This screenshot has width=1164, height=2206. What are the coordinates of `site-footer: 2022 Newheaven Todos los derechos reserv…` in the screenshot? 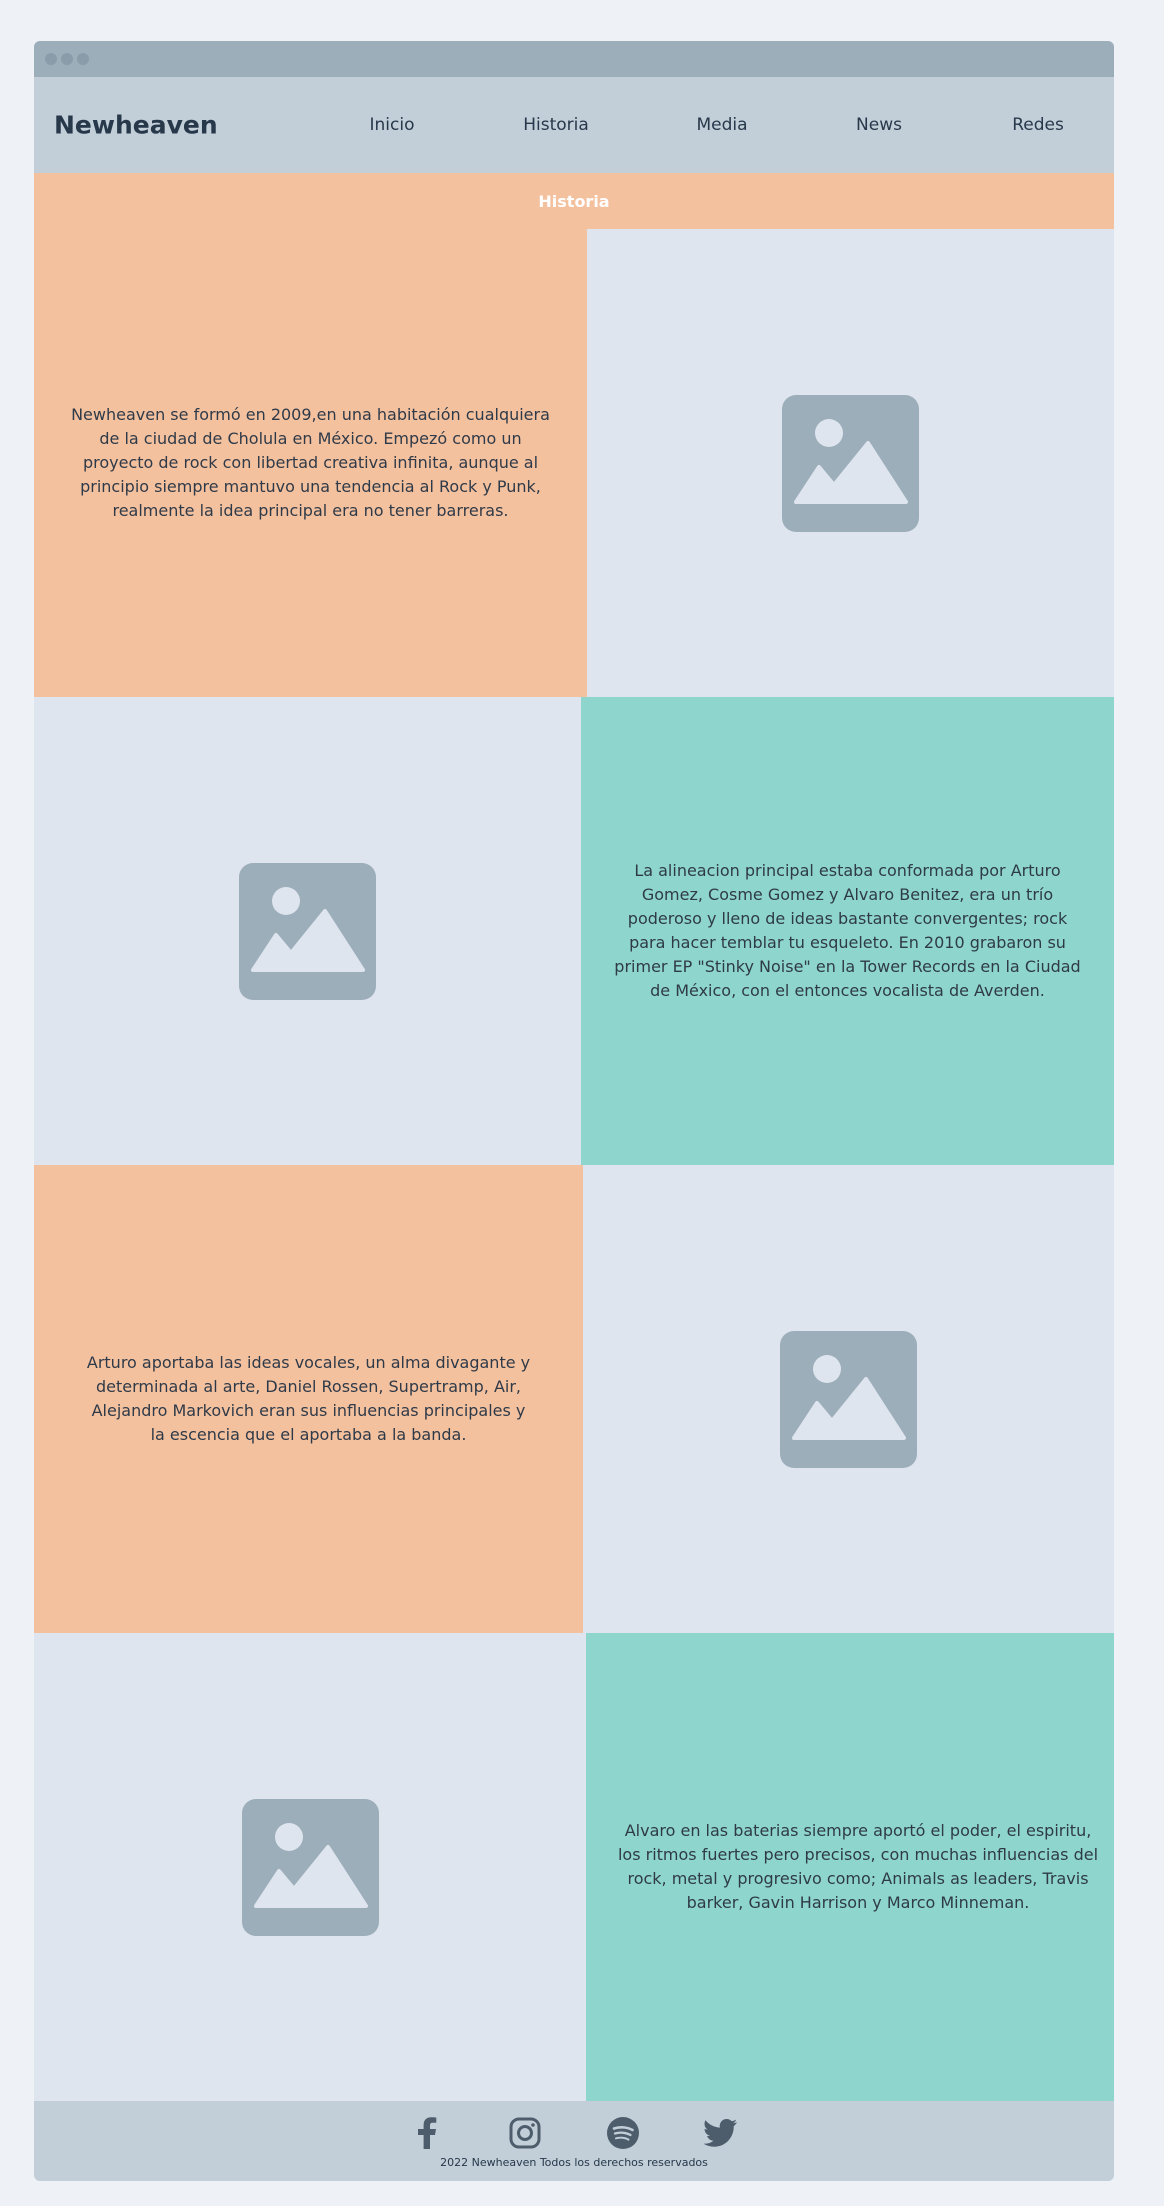 It's located at (574, 2141).